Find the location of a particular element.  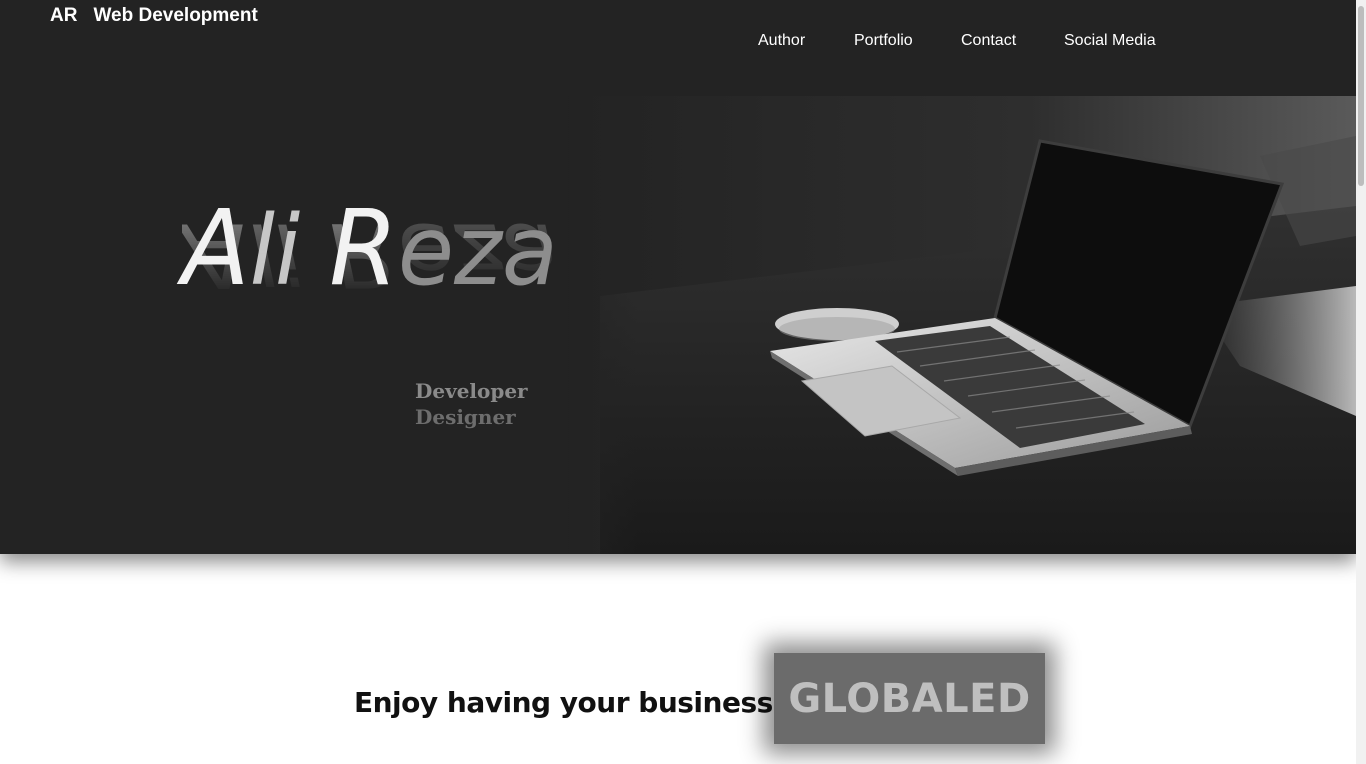

hero-name-reflection: Ali Reza is located at coordinates (370, 255).